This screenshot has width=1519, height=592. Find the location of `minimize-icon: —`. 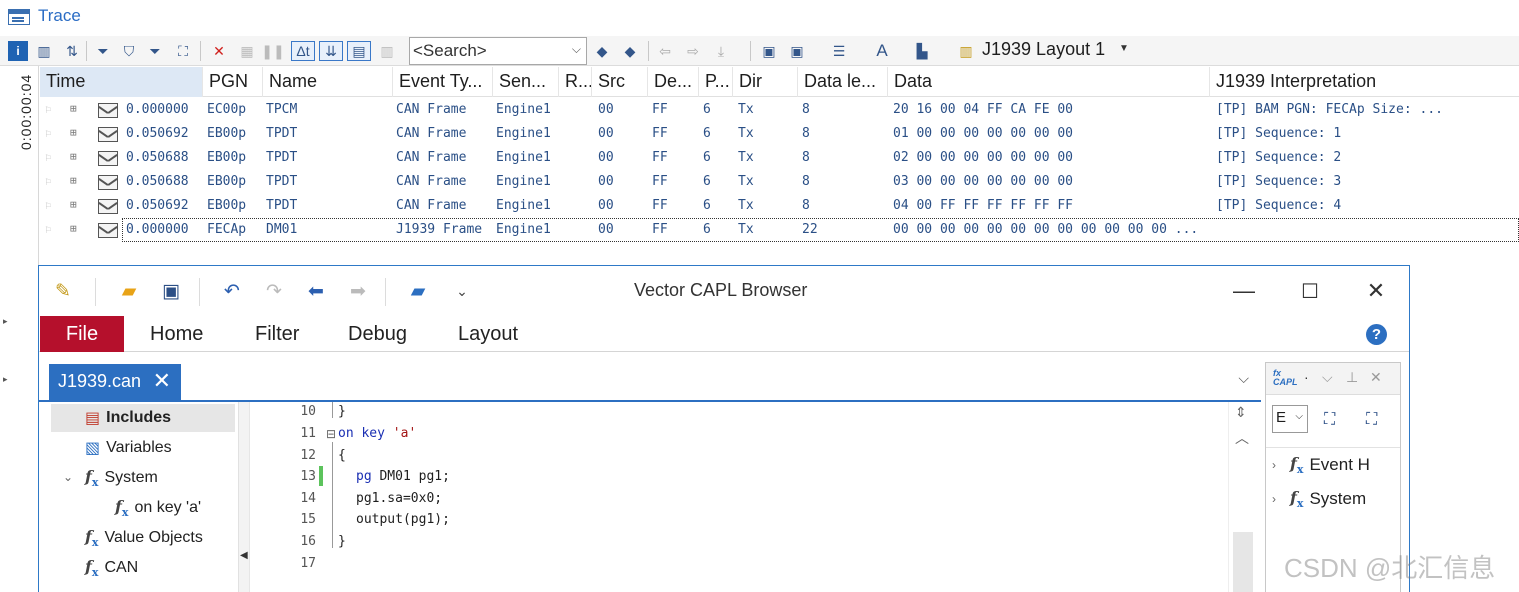

minimize-icon: — is located at coordinates (1244, 291).